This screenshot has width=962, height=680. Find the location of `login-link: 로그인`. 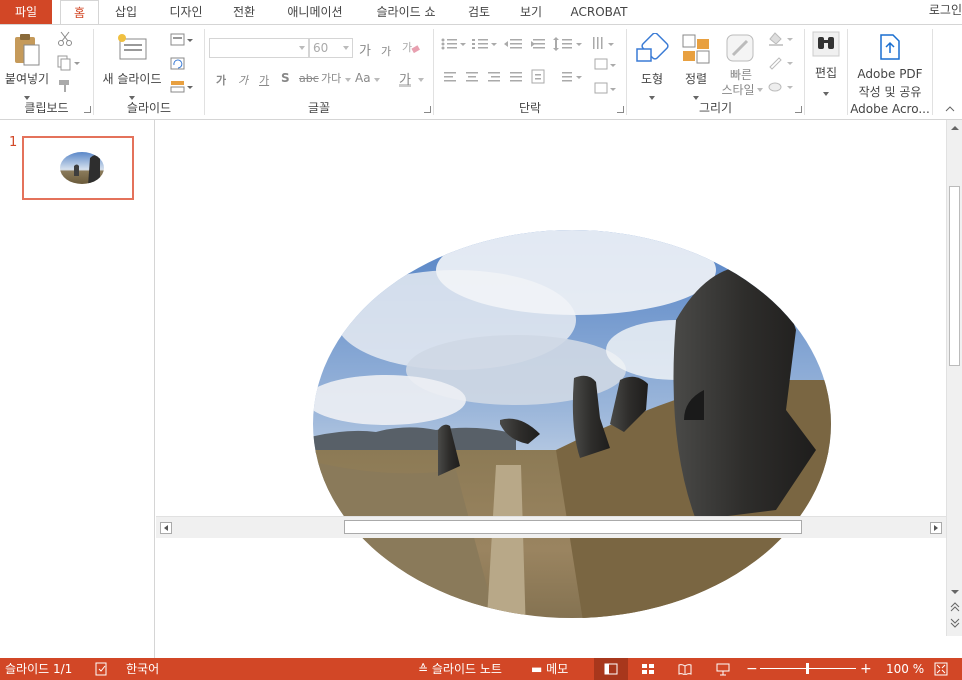

login-link: 로그인 is located at coordinates (945, 10).